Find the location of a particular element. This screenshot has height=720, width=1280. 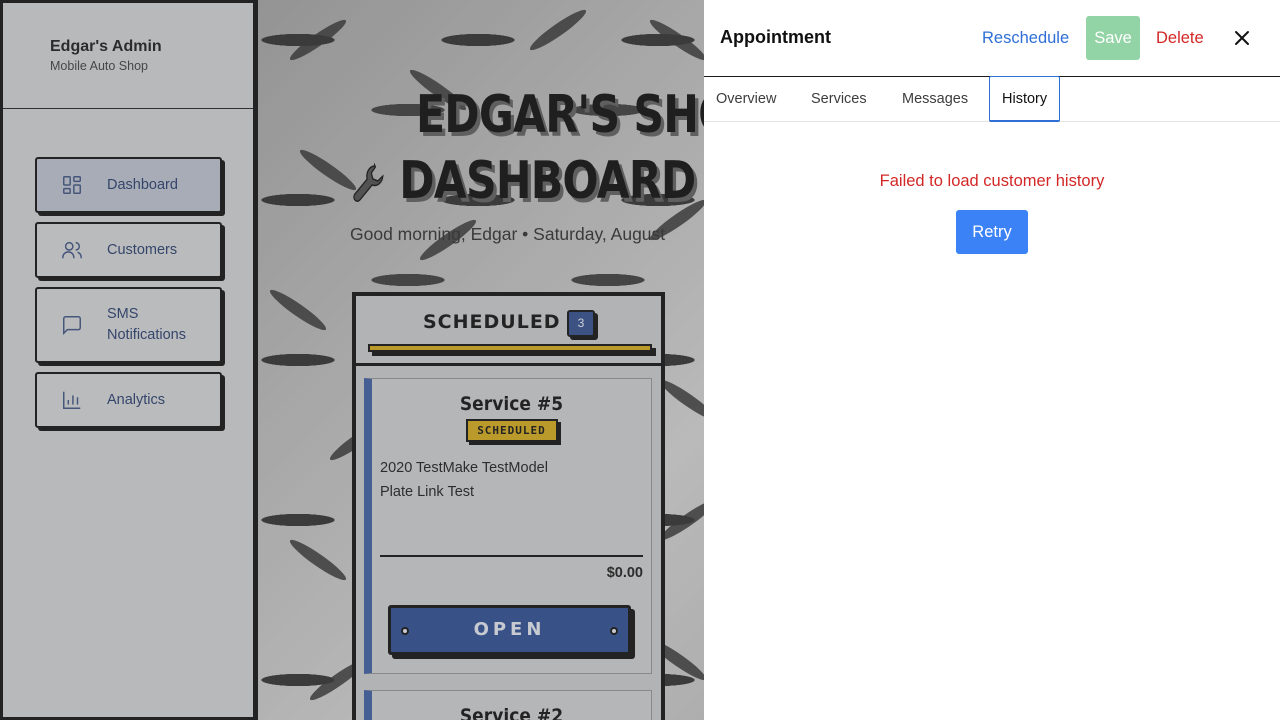

tab-messages: Messages is located at coordinates (935, 99).